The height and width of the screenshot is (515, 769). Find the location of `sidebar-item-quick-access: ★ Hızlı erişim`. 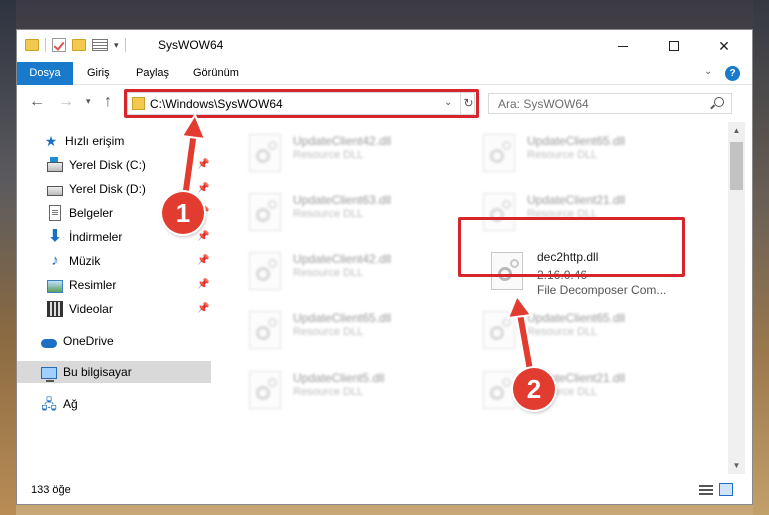

sidebar-item-quick-access: ★ Hızlı erişim is located at coordinates (114, 141).